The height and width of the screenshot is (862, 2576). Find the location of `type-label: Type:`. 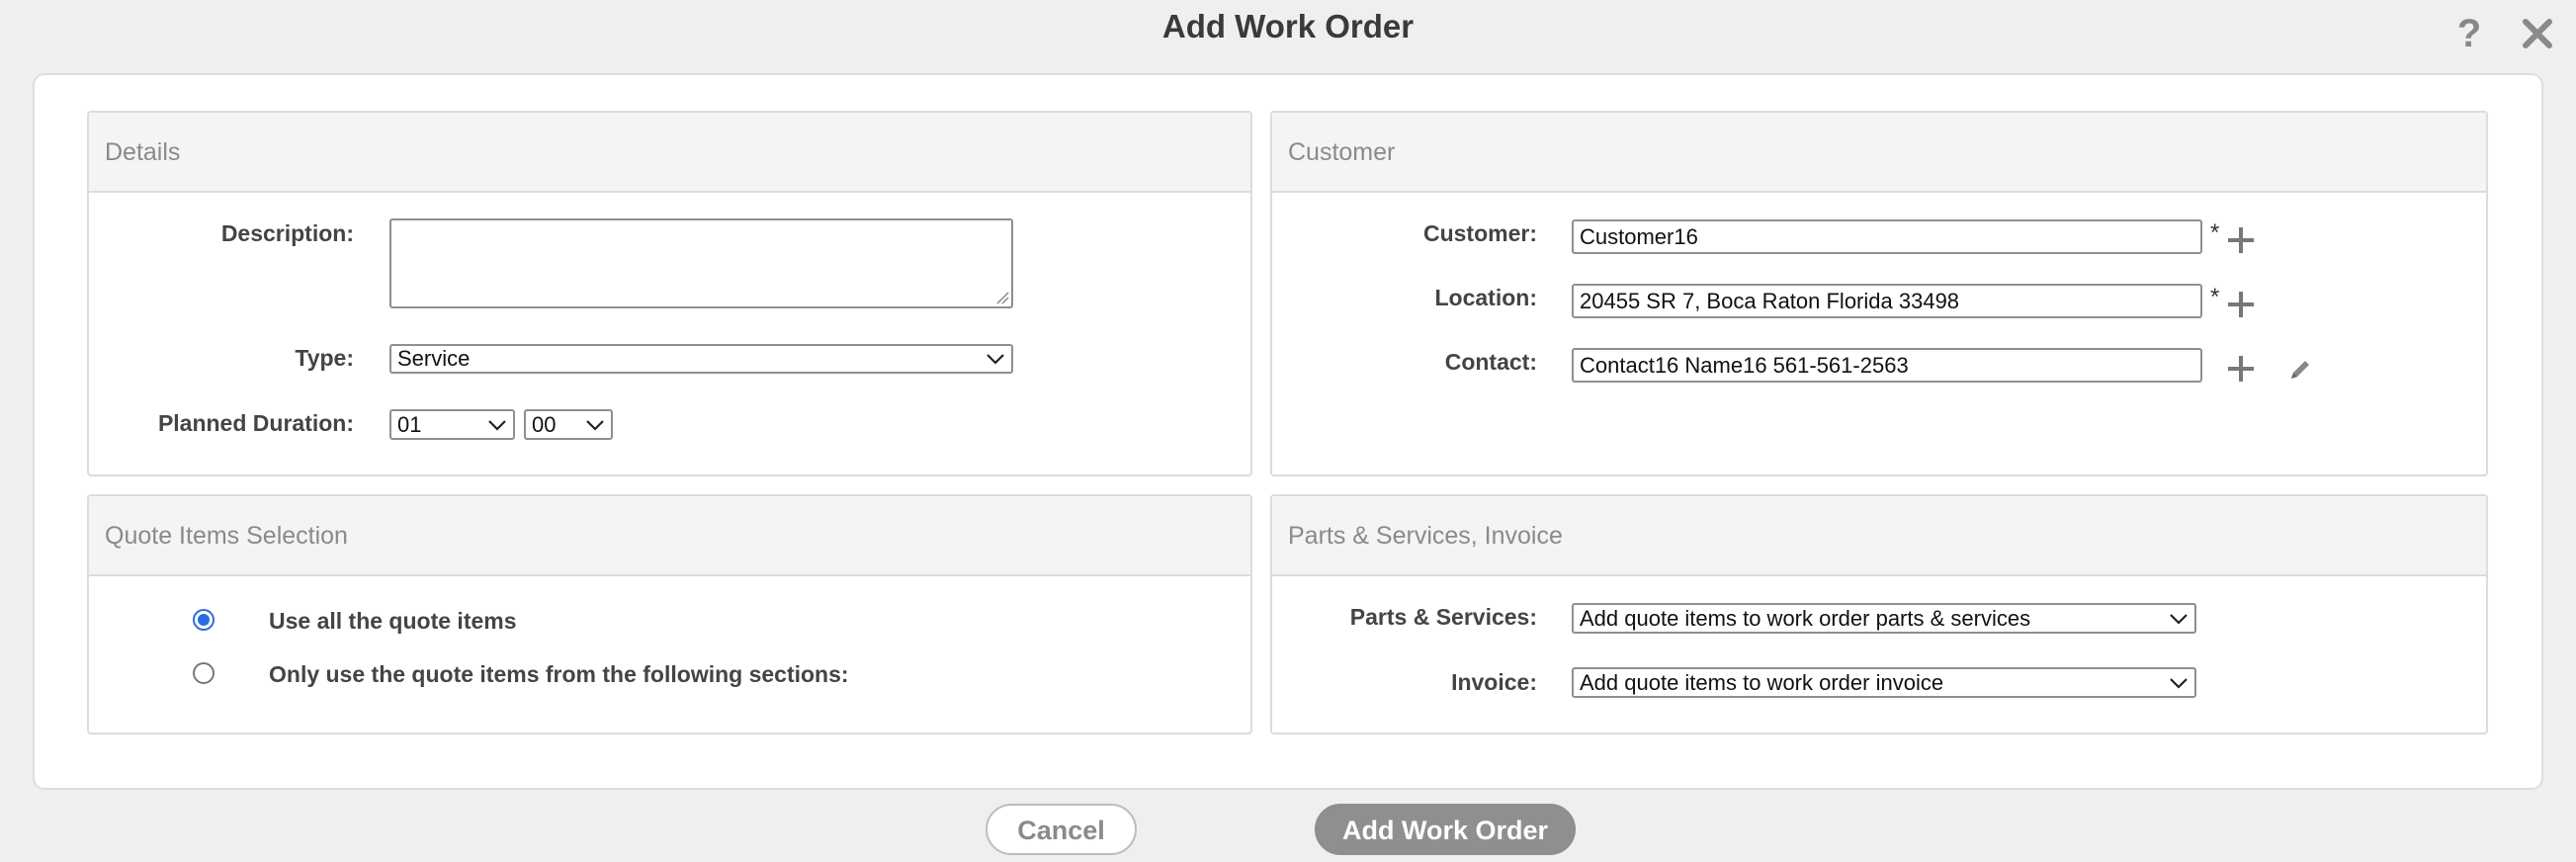

type-label: Type: is located at coordinates (324, 358).